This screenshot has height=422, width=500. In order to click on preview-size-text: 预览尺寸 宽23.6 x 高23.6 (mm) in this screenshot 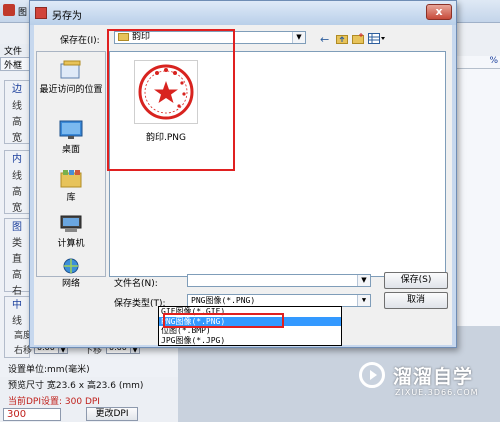, I will do `click(76, 386)`.